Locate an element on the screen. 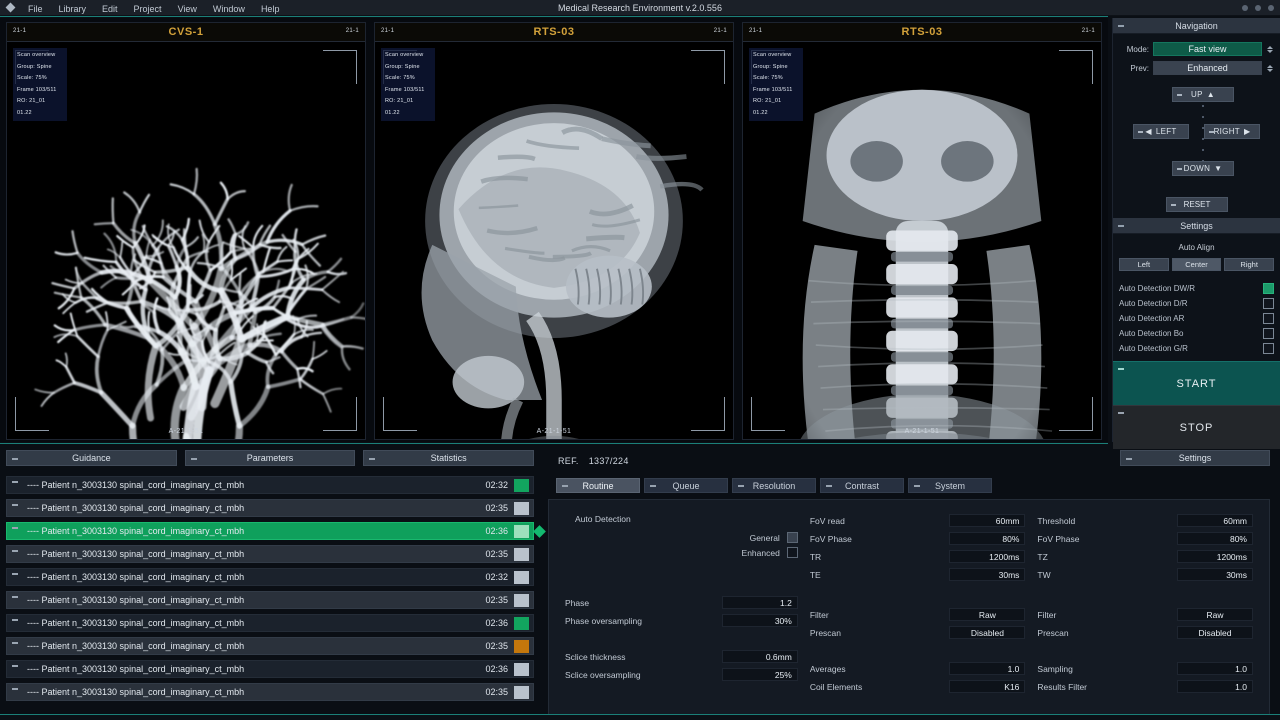 The width and height of the screenshot is (1280, 720). field-value: K16 is located at coordinates (987, 686).